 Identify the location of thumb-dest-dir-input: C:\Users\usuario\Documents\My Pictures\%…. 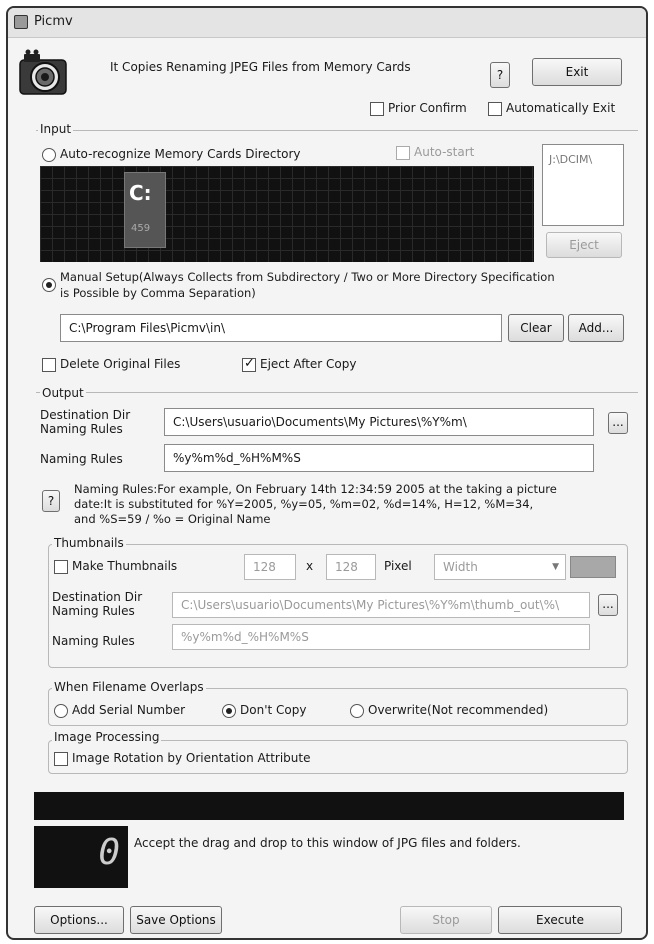
(381, 605).